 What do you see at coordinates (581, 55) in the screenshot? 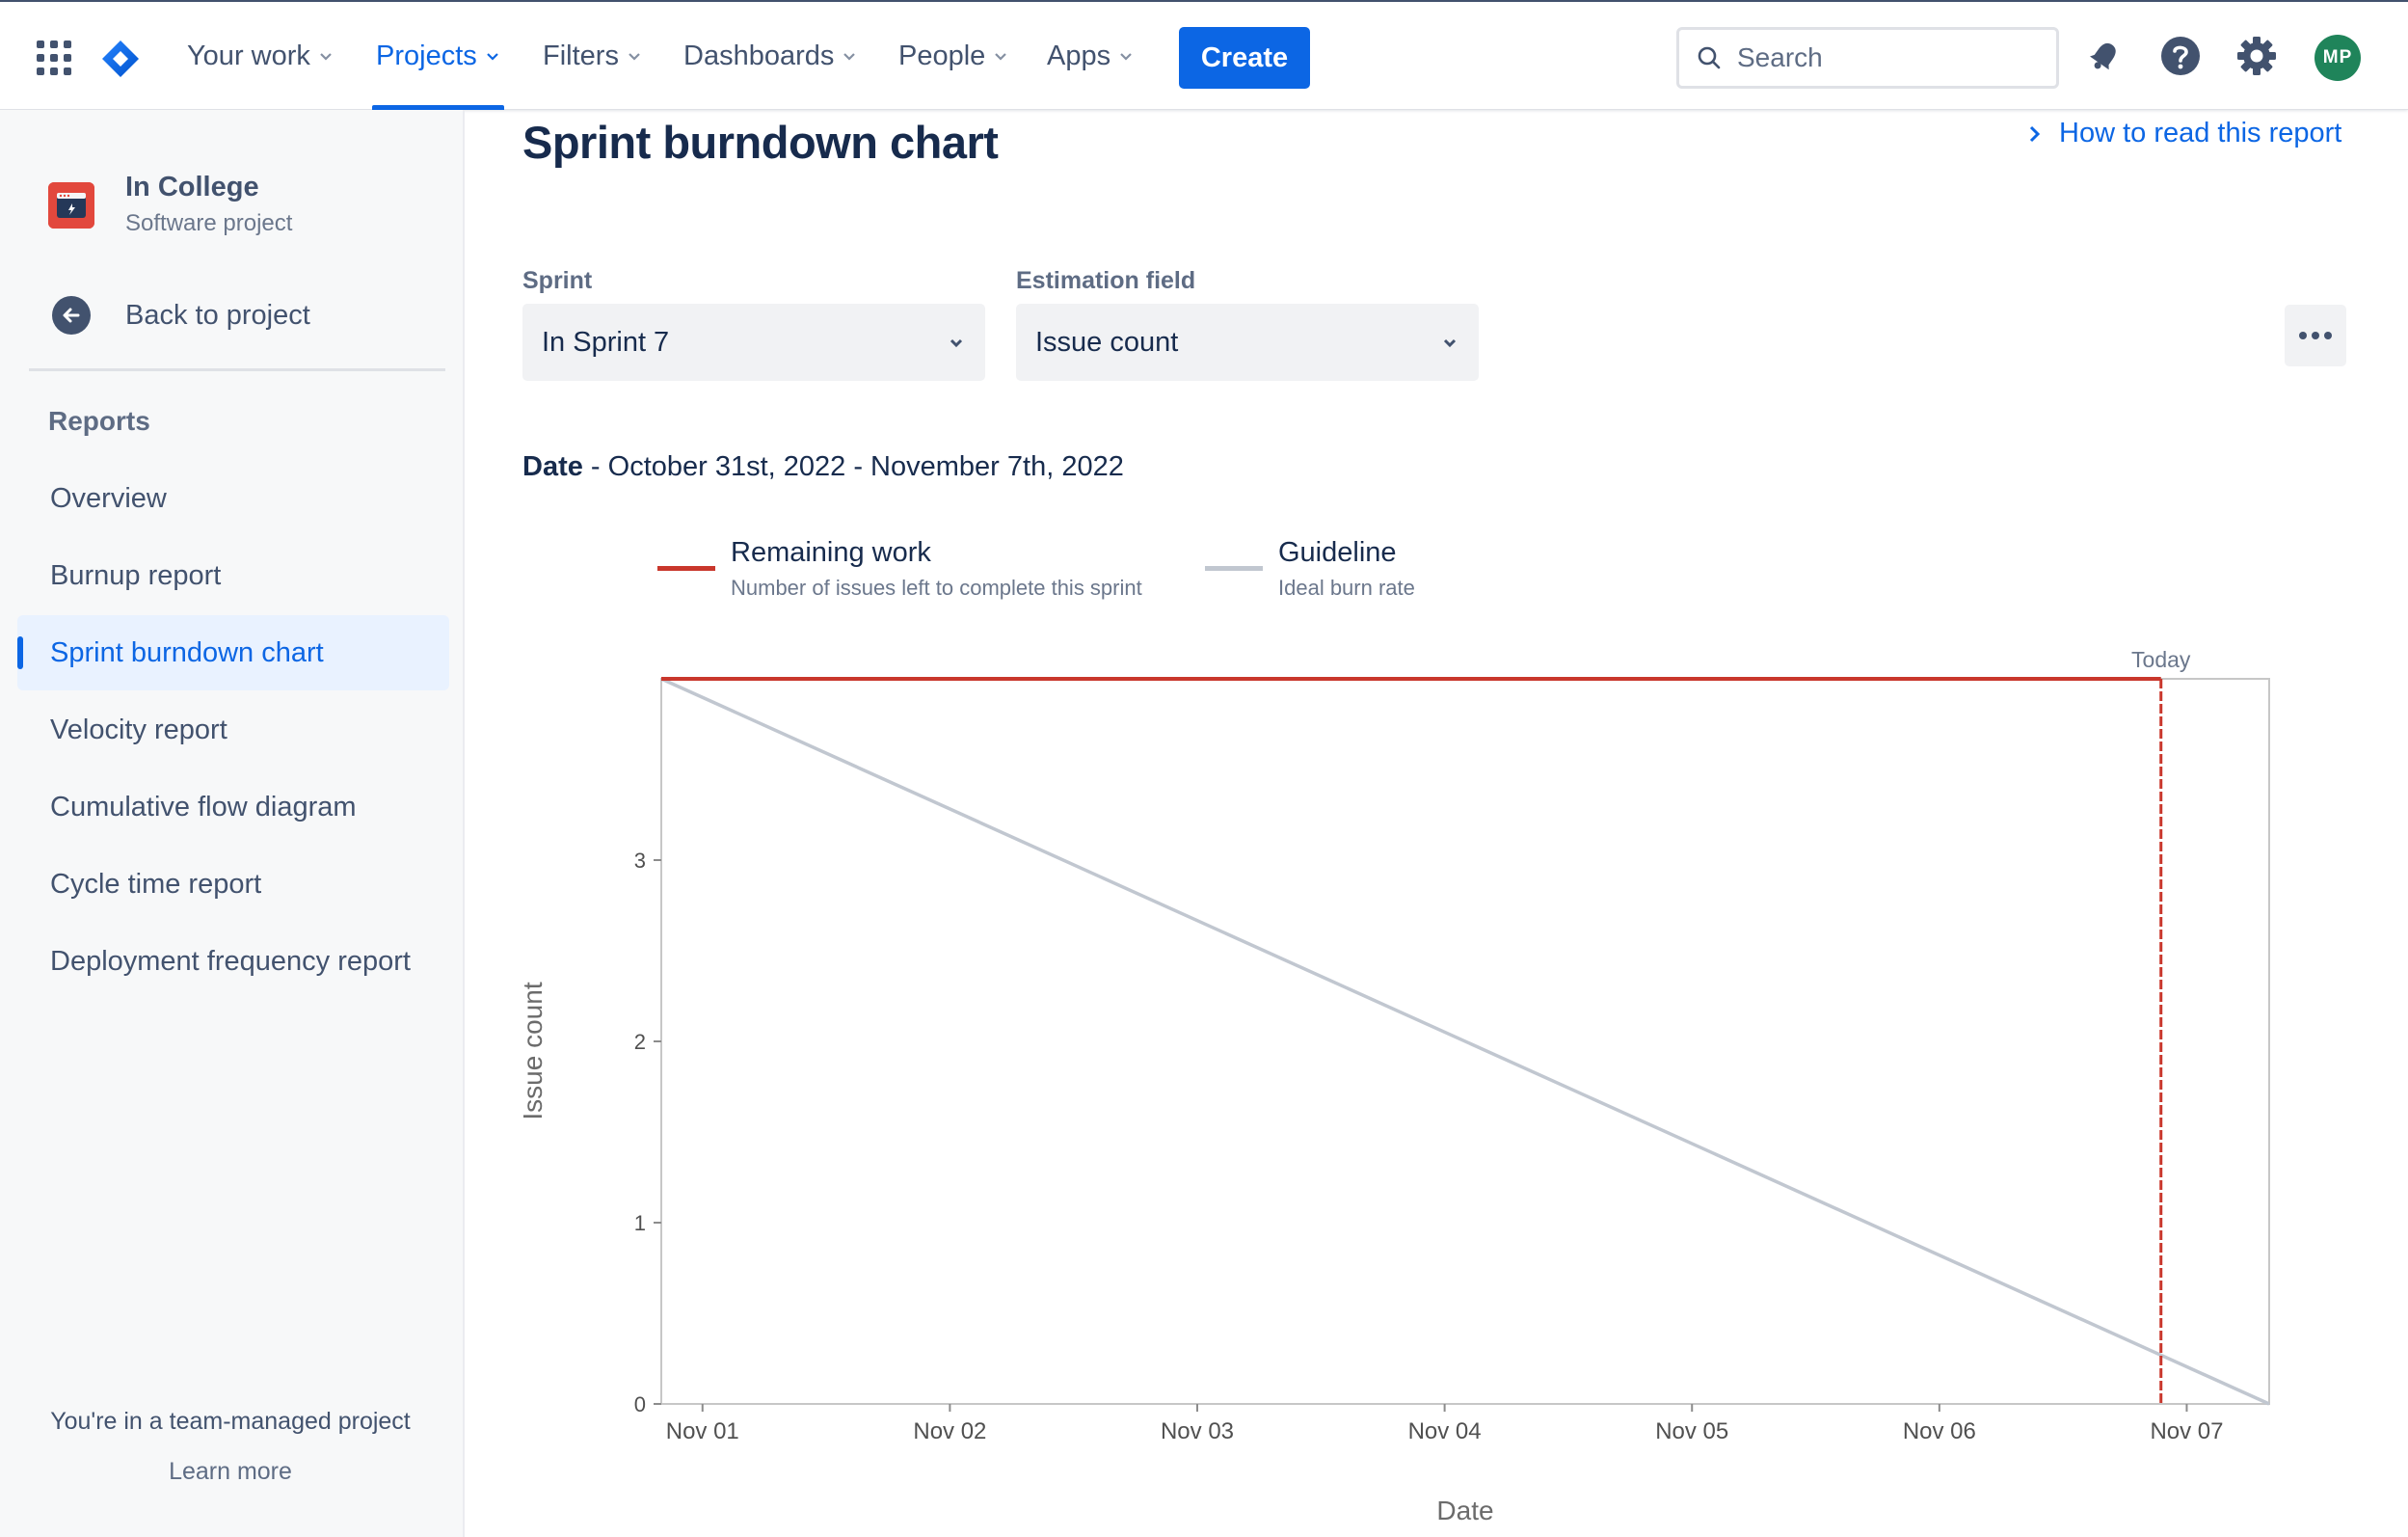
I see `nav-filters-label: Filters` at bounding box center [581, 55].